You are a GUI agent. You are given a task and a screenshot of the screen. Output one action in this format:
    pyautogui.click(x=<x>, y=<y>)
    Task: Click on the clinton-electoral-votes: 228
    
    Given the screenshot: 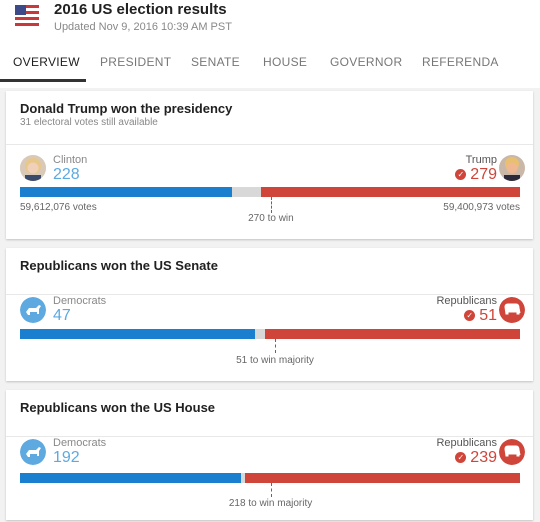 What is the action you would take?
    pyautogui.click(x=66, y=174)
    